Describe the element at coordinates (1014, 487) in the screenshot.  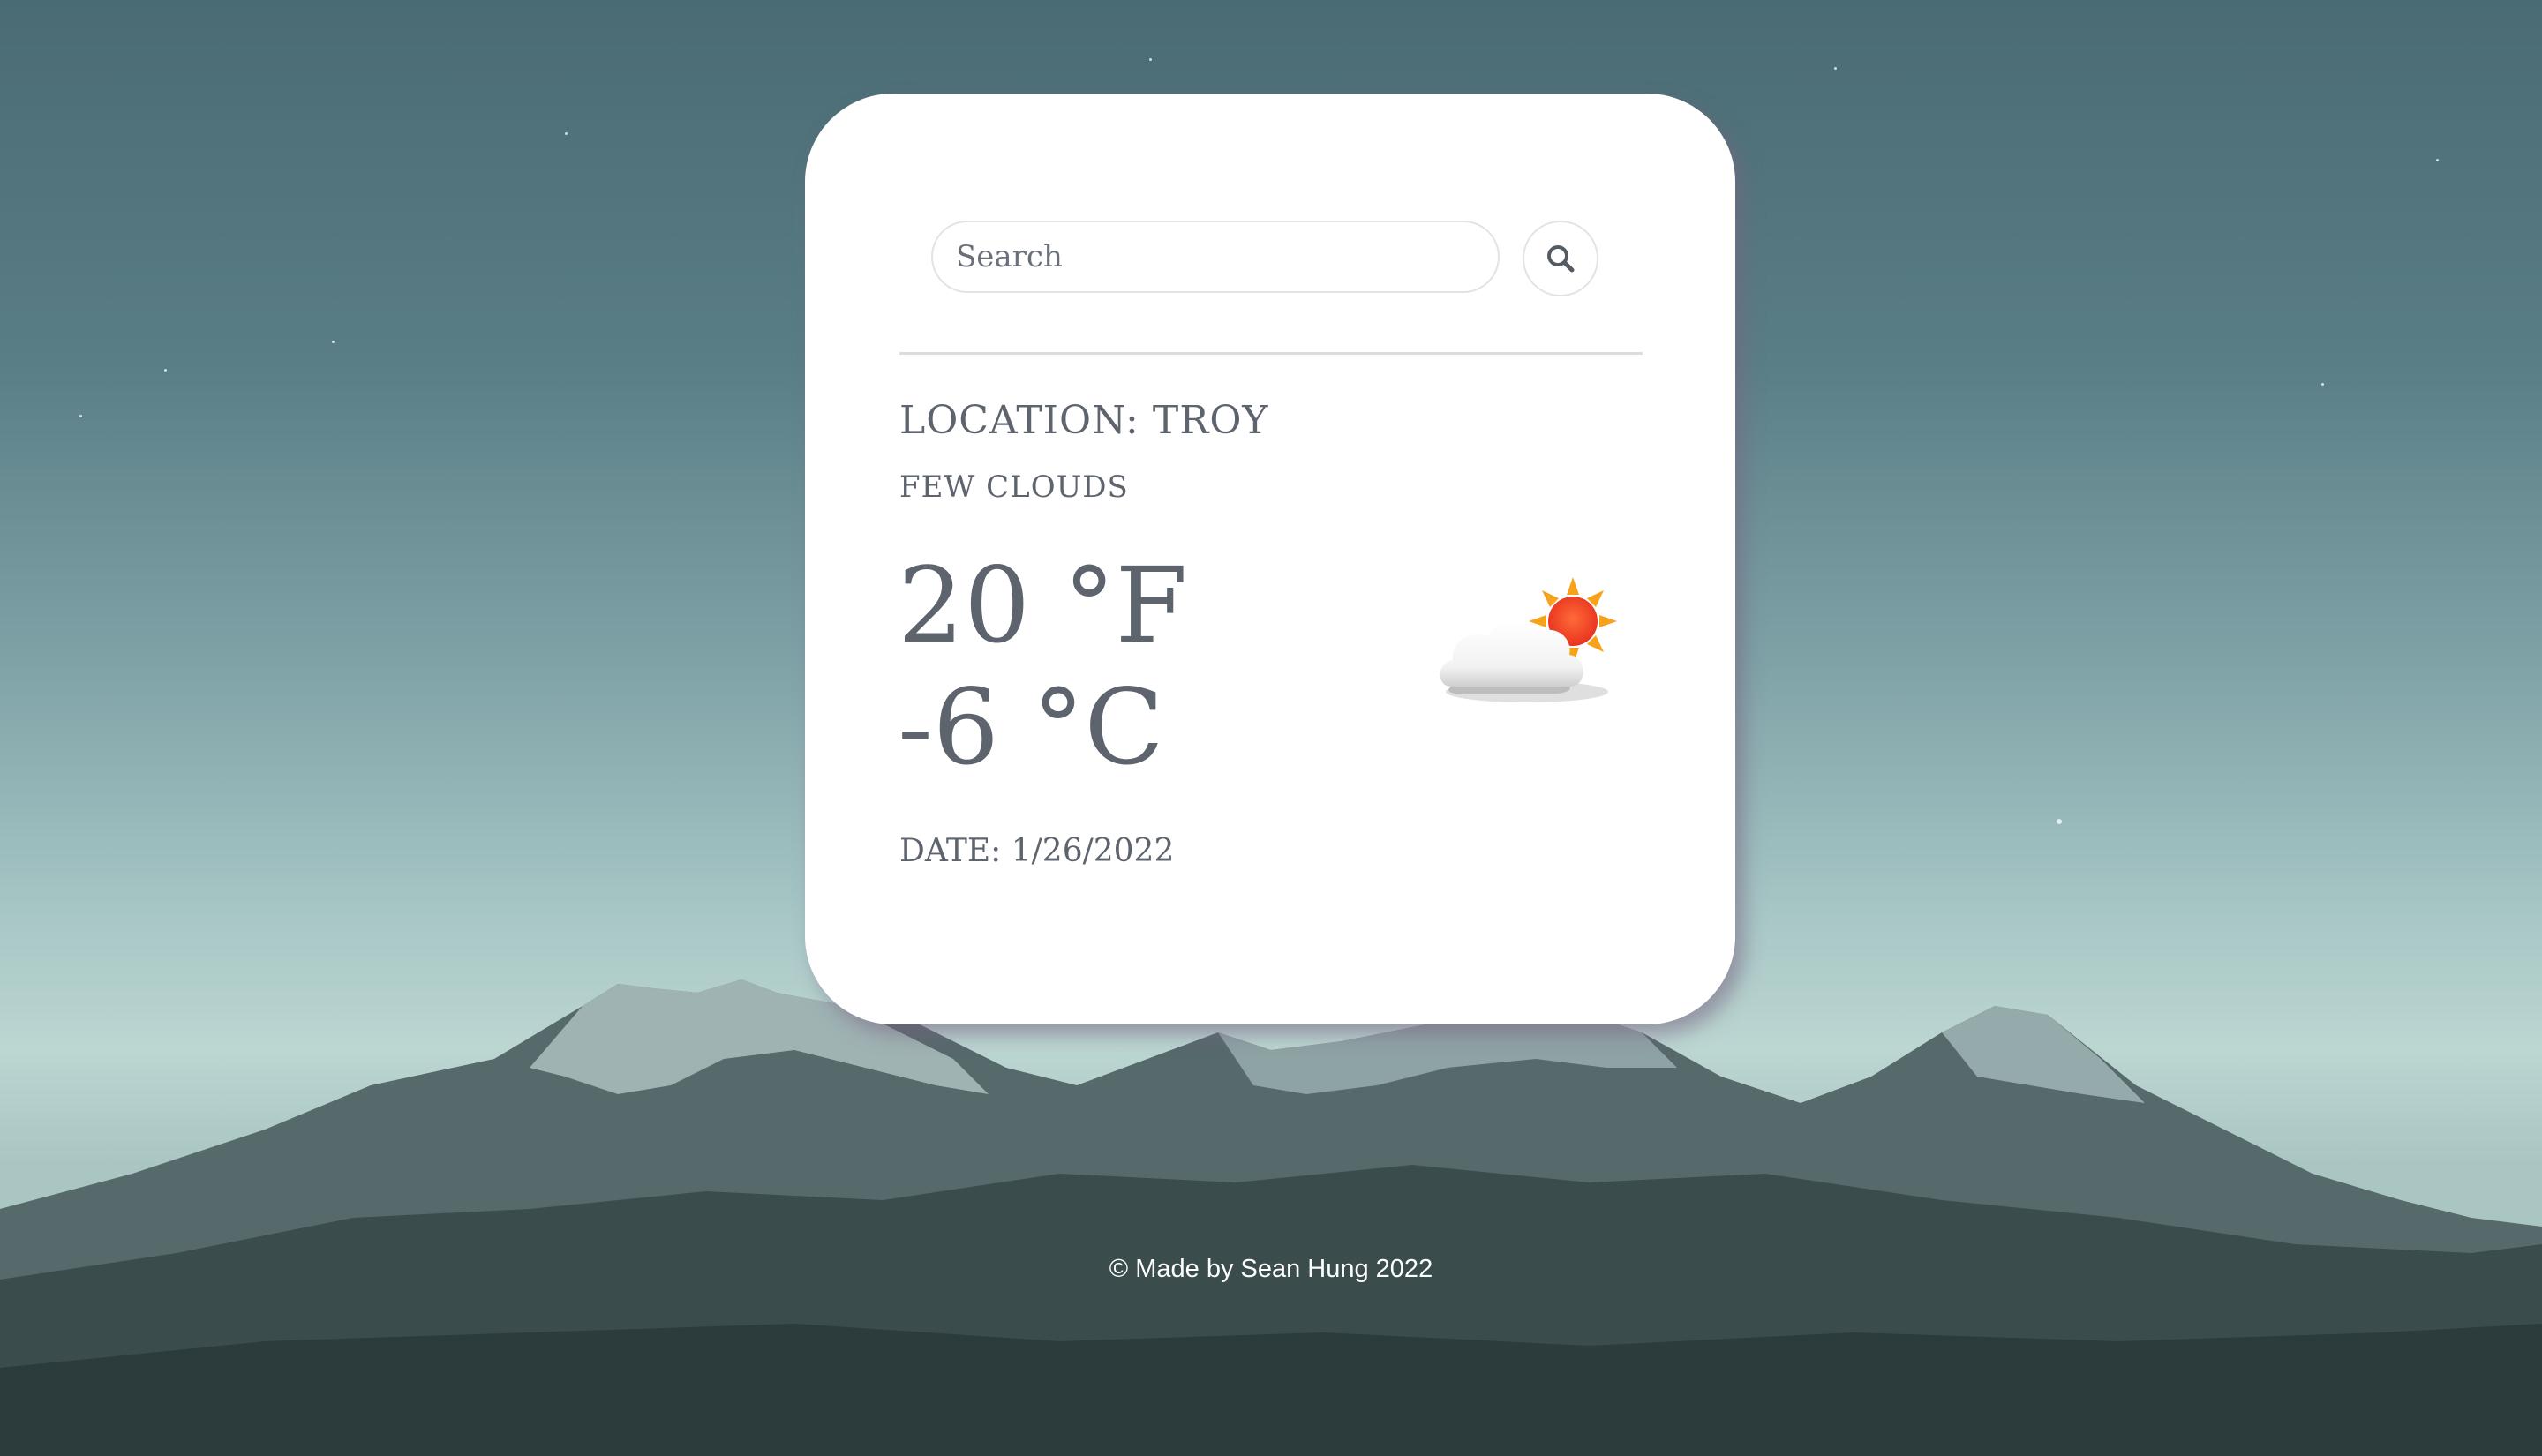
I see `weather-condition: FEW CLOUDS` at that location.